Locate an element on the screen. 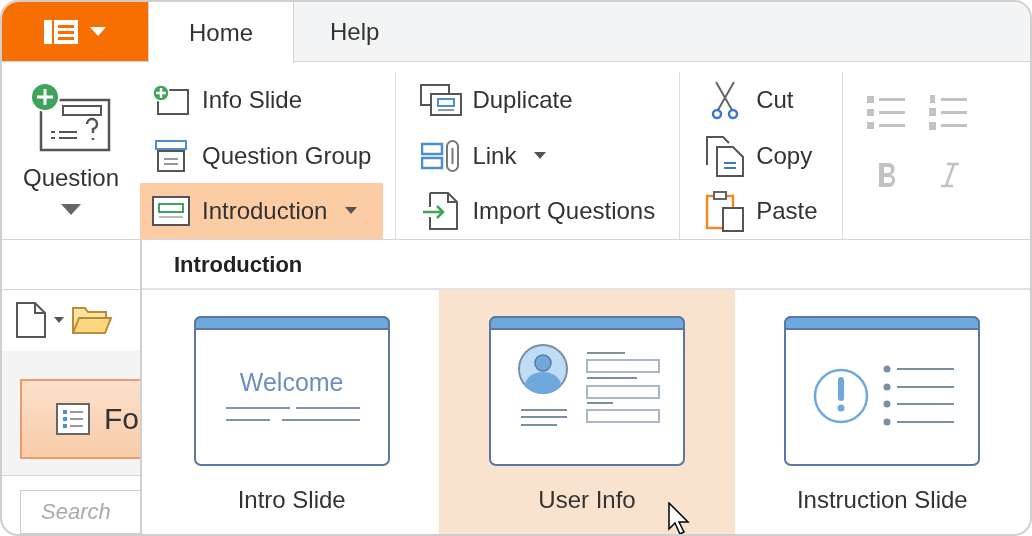 The image size is (1032, 536). link-icon is located at coordinates (441, 155).